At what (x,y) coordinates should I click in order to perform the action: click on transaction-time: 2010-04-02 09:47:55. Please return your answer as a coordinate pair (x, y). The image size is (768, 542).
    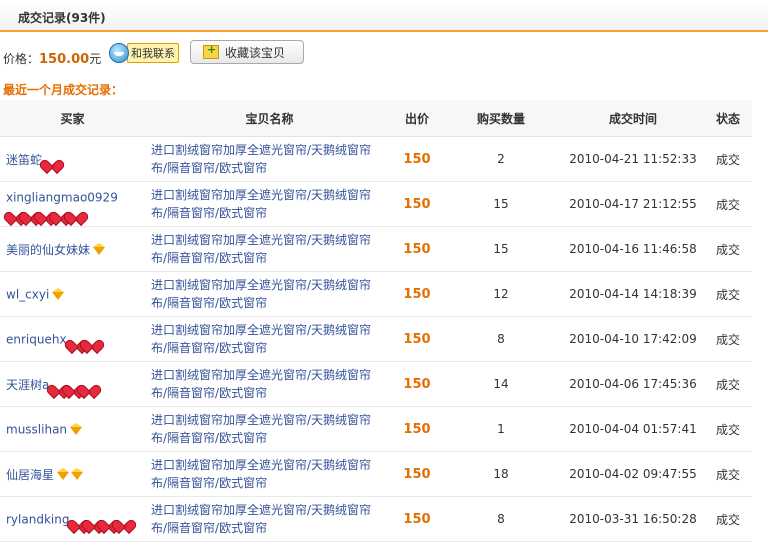
    Looking at the image, I should click on (633, 474).